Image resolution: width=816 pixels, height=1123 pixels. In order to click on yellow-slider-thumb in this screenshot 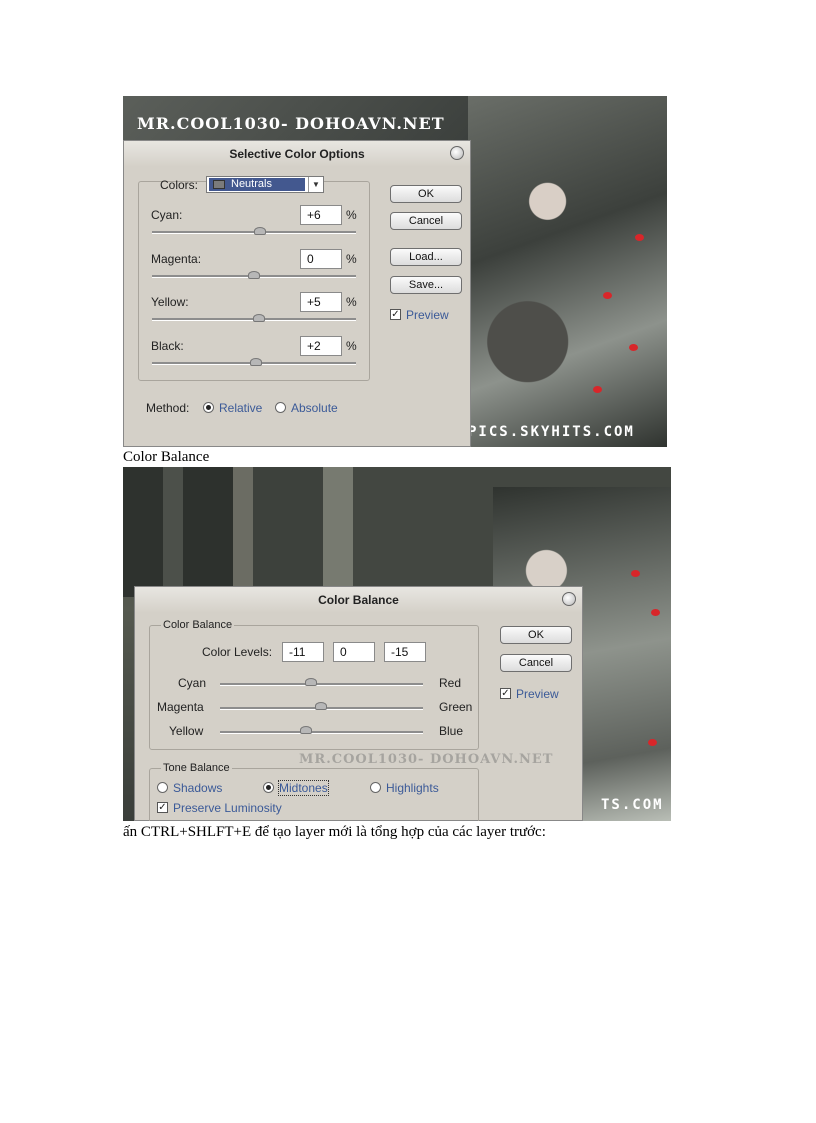, I will do `click(259, 318)`.